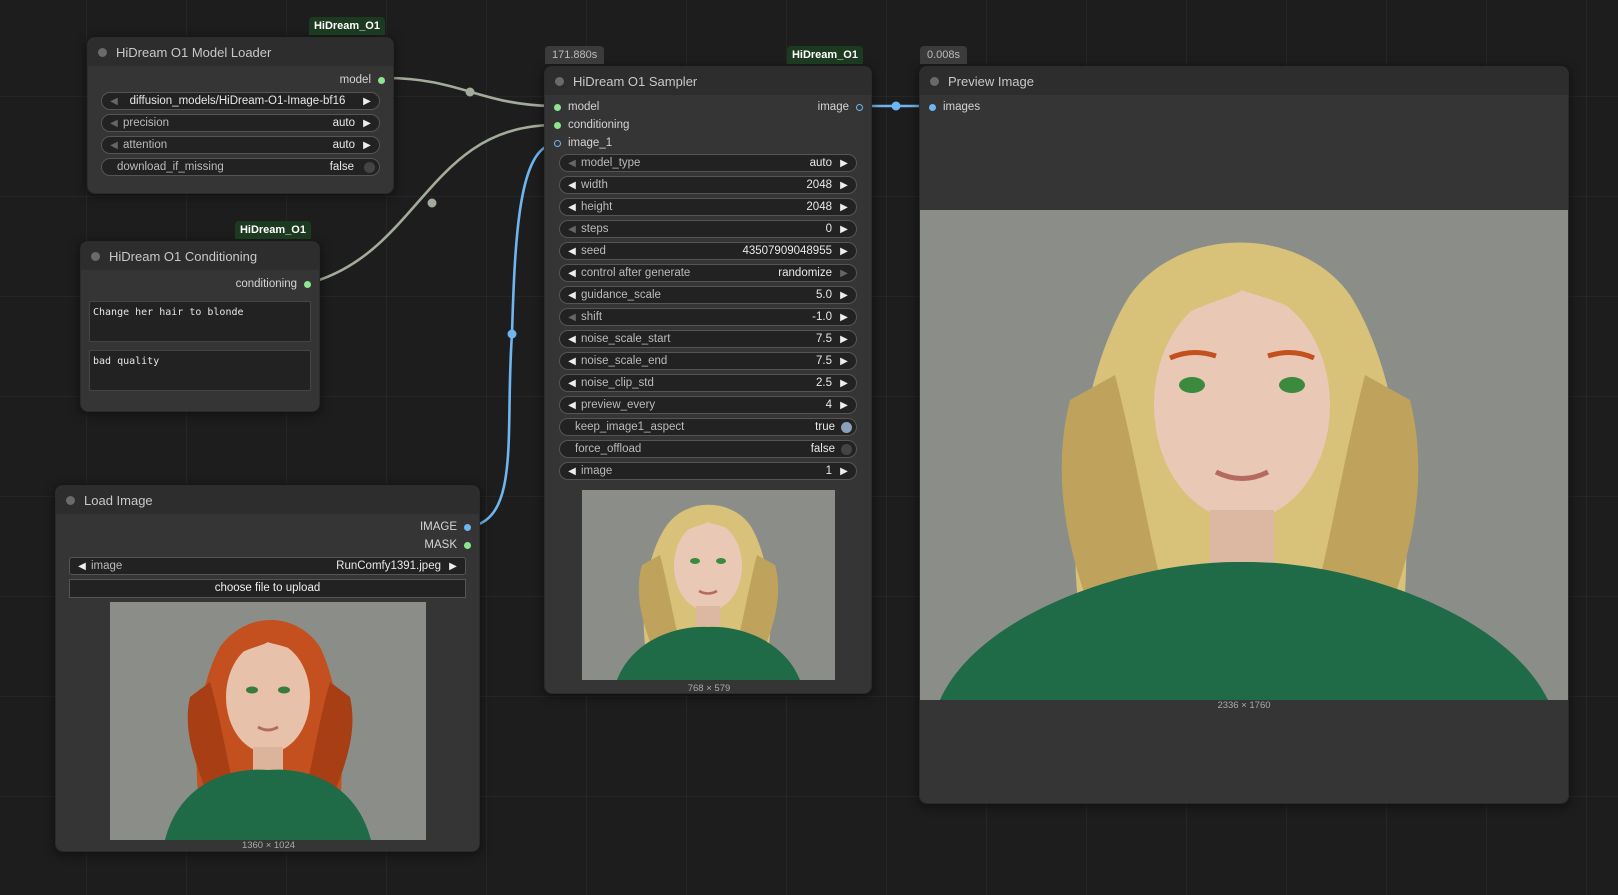  Describe the element at coordinates (445, 527) in the screenshot. I see `output-image: IMAGE` at that location.